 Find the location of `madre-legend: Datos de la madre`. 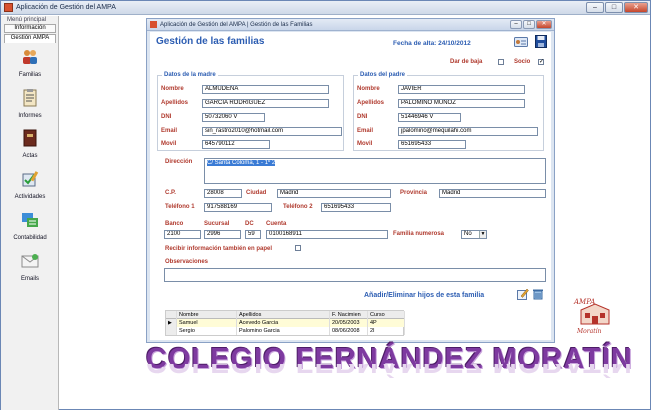

madre-legend: Datos de la madre is located at coordinates (190, 75).